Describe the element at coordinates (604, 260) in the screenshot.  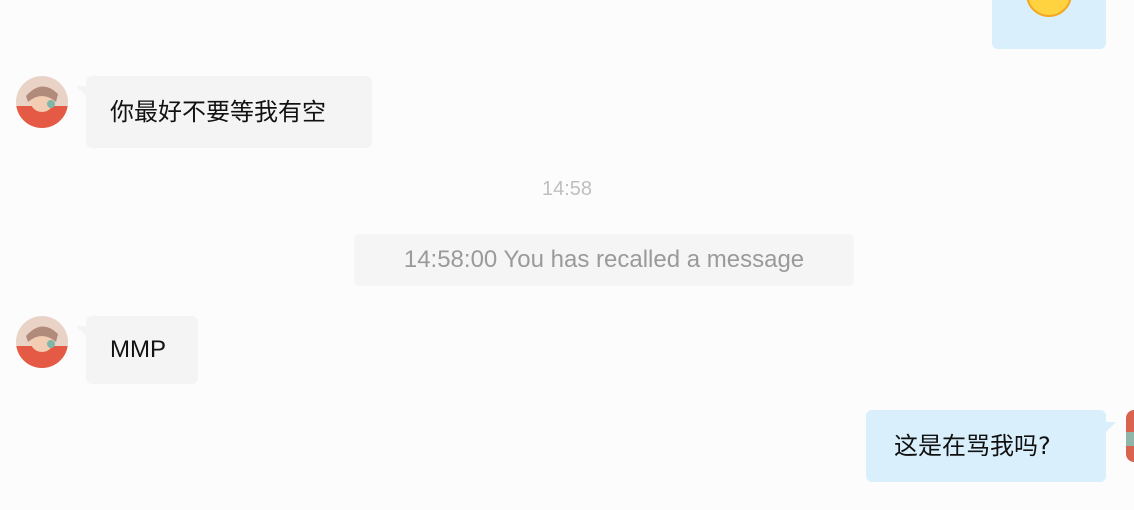
I see `recalled-message-notice: 14:58:00 You has recalled a message` at that location.